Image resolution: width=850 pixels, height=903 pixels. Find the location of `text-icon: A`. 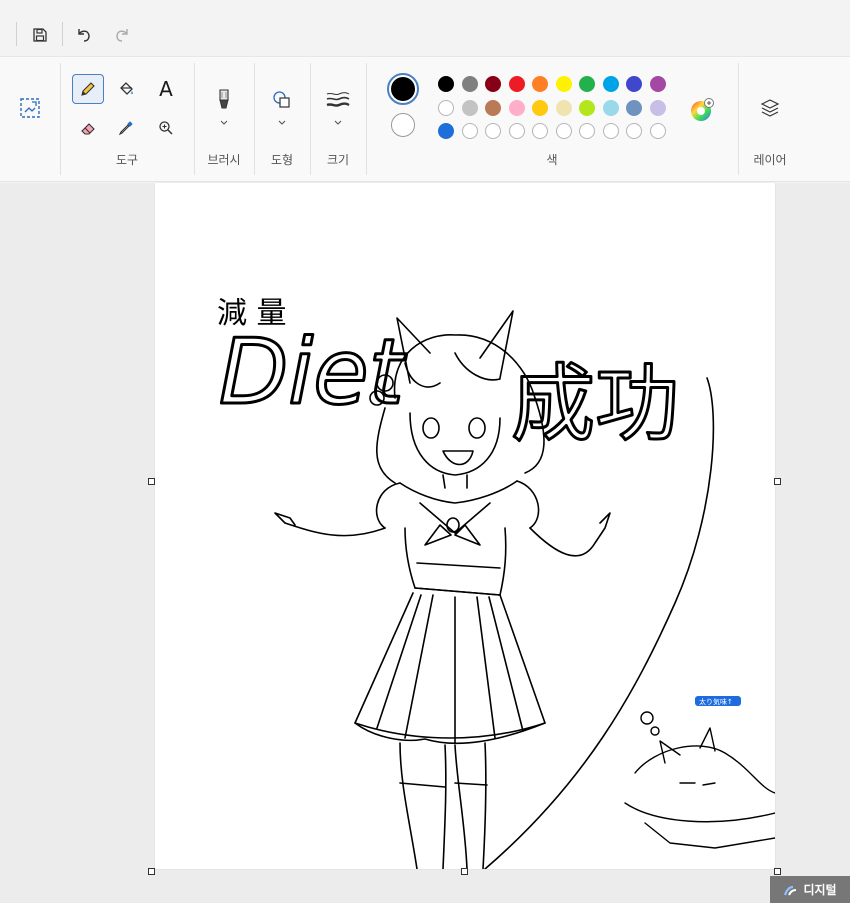

text-icon: A is located at coordinates (166, 89).